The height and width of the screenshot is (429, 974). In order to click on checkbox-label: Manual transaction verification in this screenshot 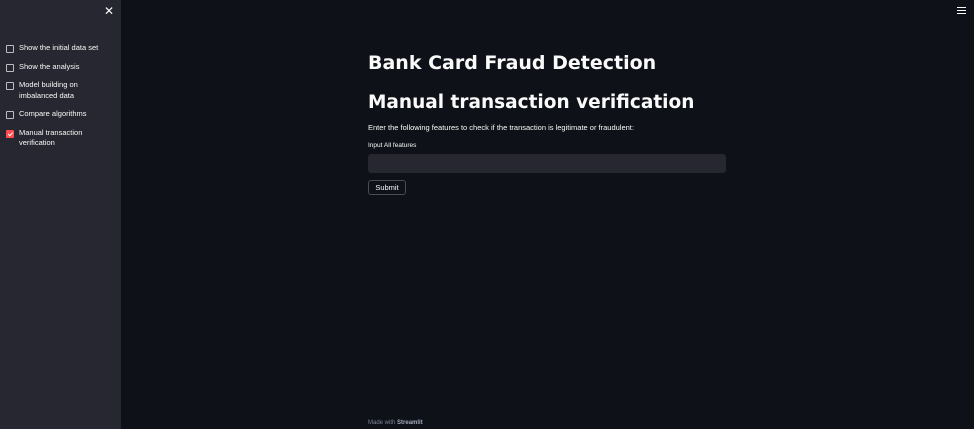, I will do `click(51, 137)`.